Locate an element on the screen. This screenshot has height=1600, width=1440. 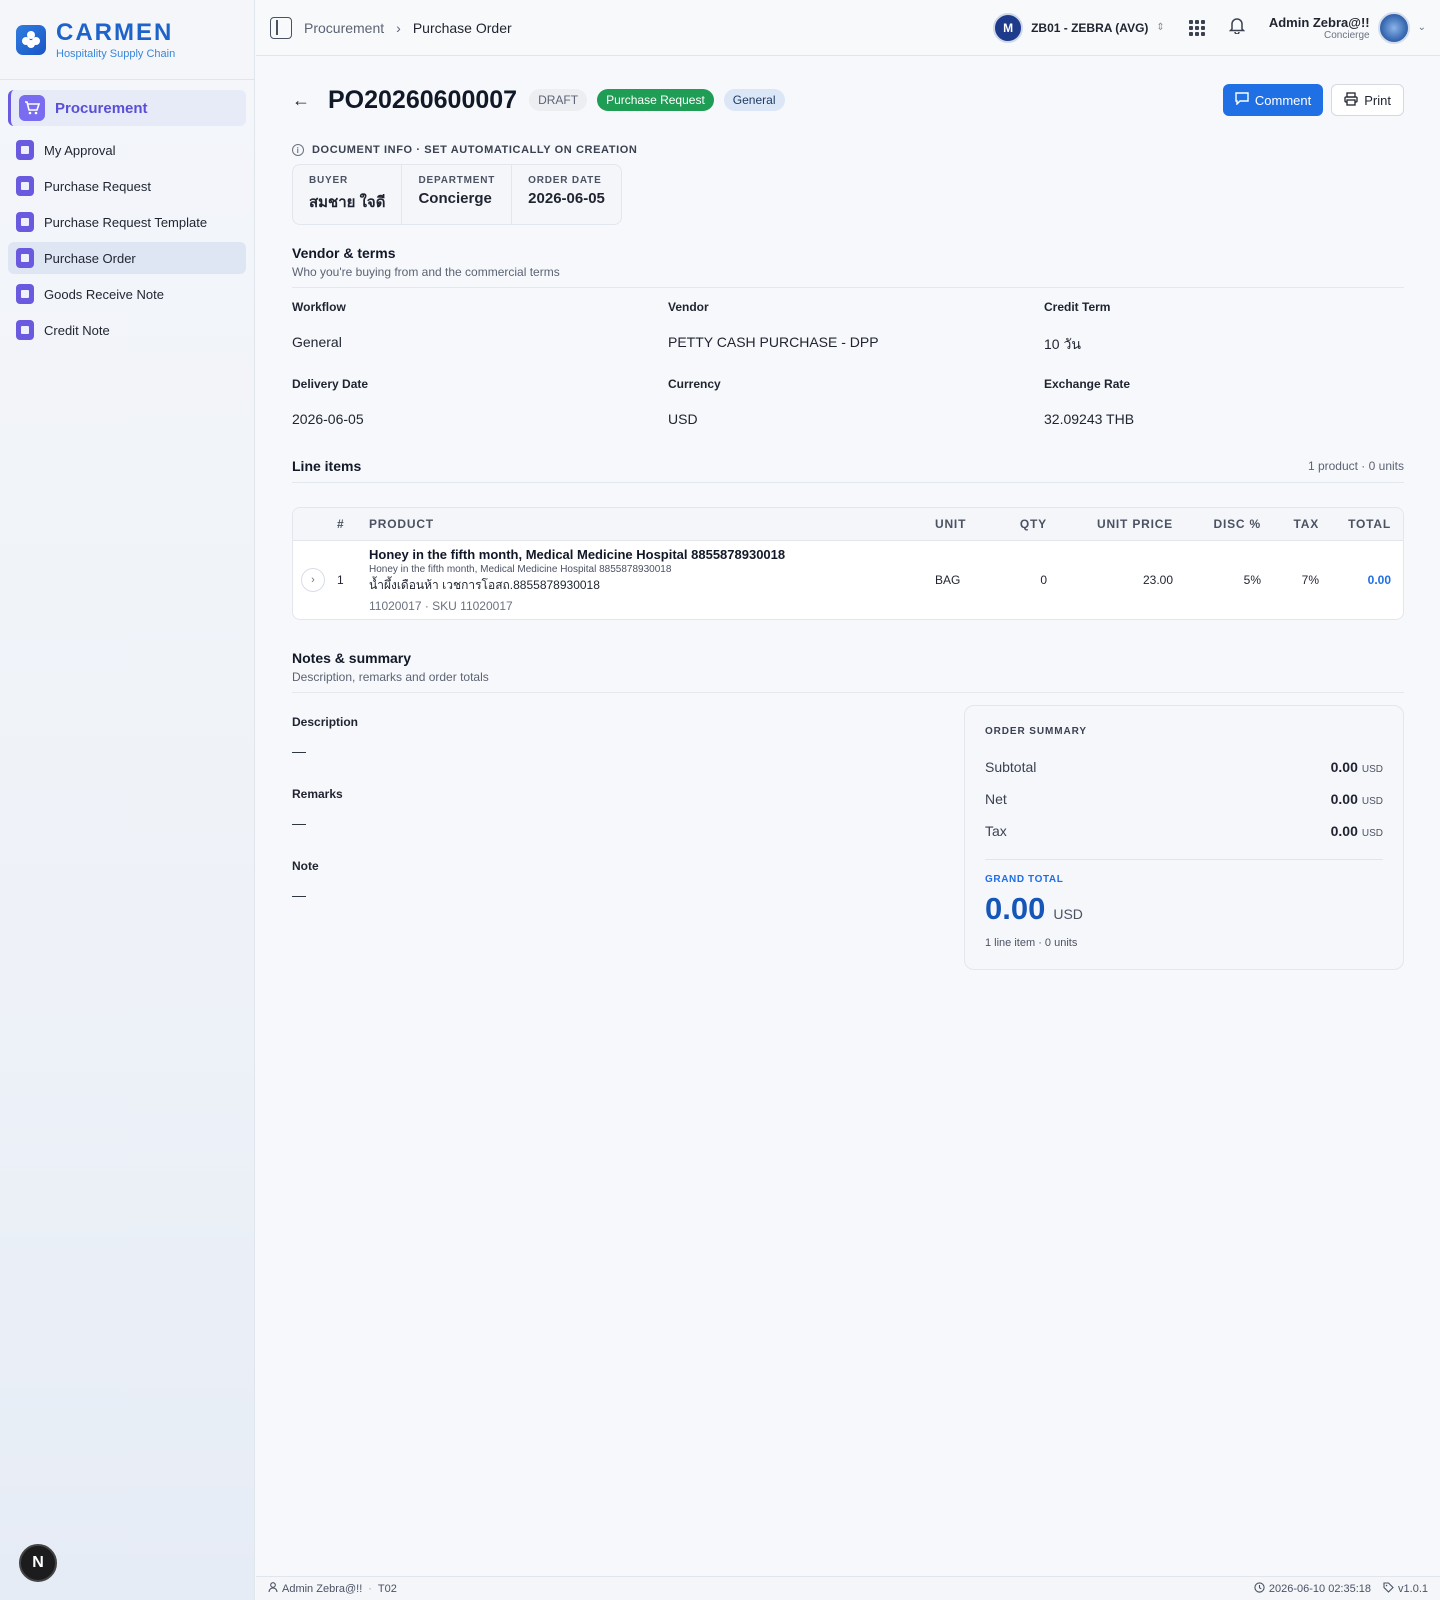
breadcrumb-procurement: Procurement is located at coordinates (344, 28).